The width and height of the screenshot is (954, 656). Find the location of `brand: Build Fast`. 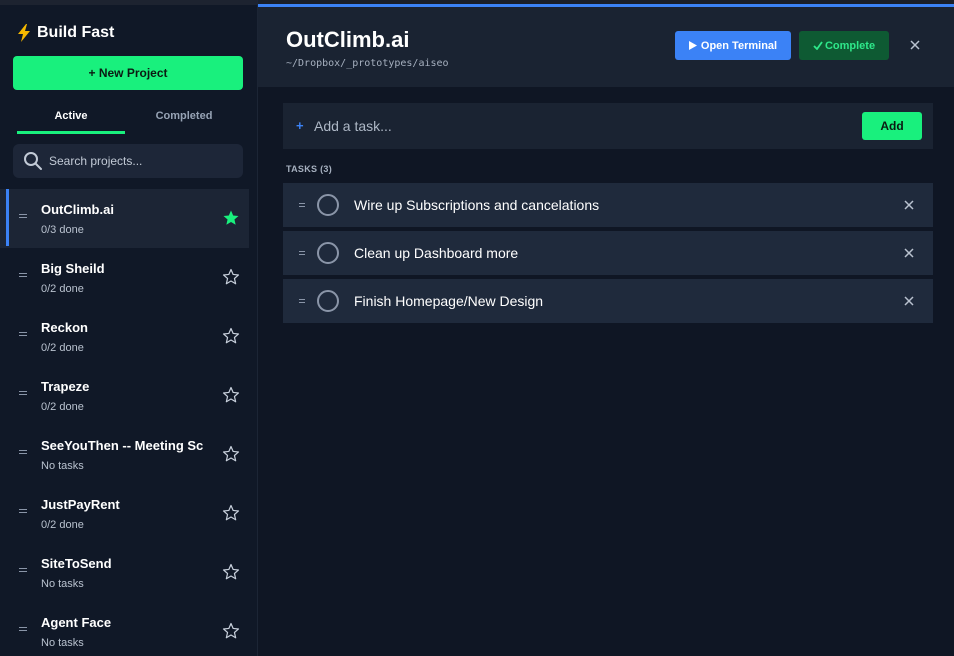

brand: Build Fast is located at coordinates (65, 33).